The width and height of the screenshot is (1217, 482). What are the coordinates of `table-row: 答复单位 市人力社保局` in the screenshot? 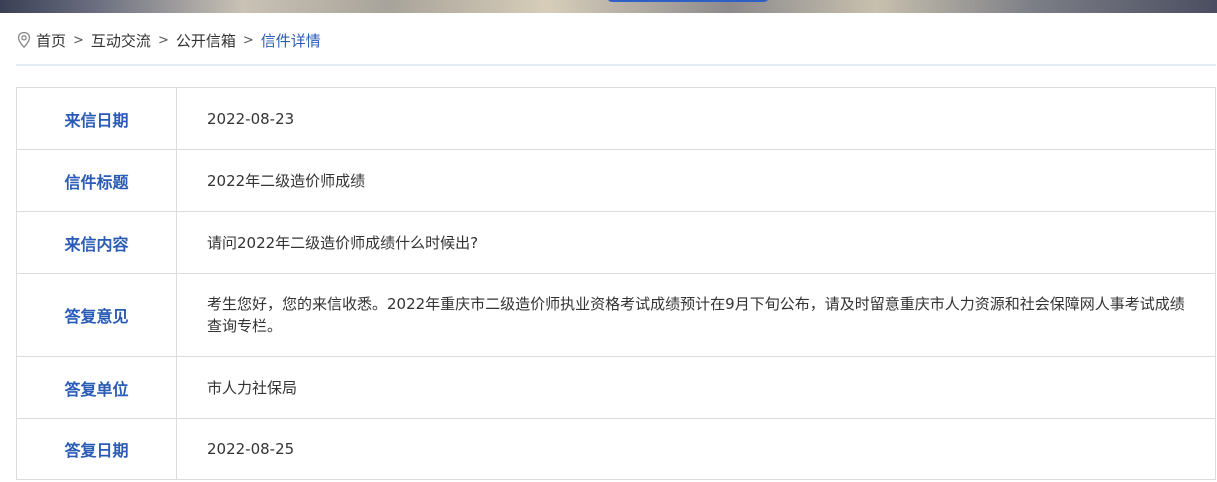 It's located at (616, 387).